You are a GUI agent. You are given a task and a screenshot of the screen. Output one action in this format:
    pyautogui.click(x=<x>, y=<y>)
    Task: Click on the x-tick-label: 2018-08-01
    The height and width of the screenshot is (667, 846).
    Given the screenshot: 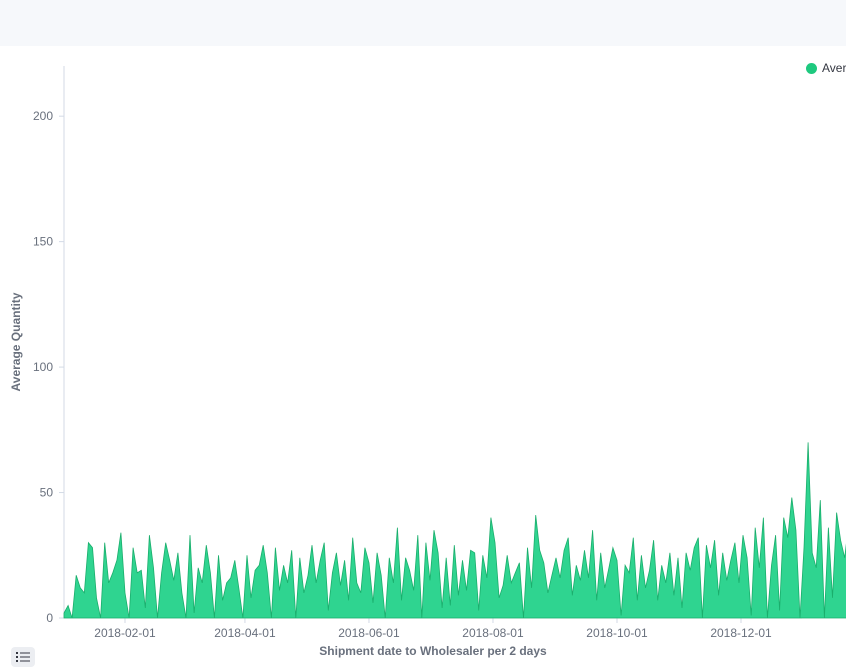 What is the action you would take?
    pyautogui.click(x=493, y=633)
    